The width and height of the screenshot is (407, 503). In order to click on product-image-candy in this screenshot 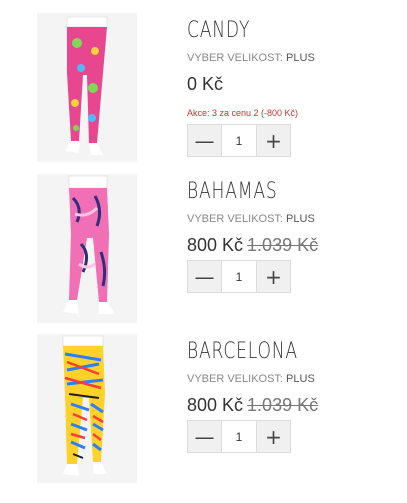, I will do `click(87, 87)`.